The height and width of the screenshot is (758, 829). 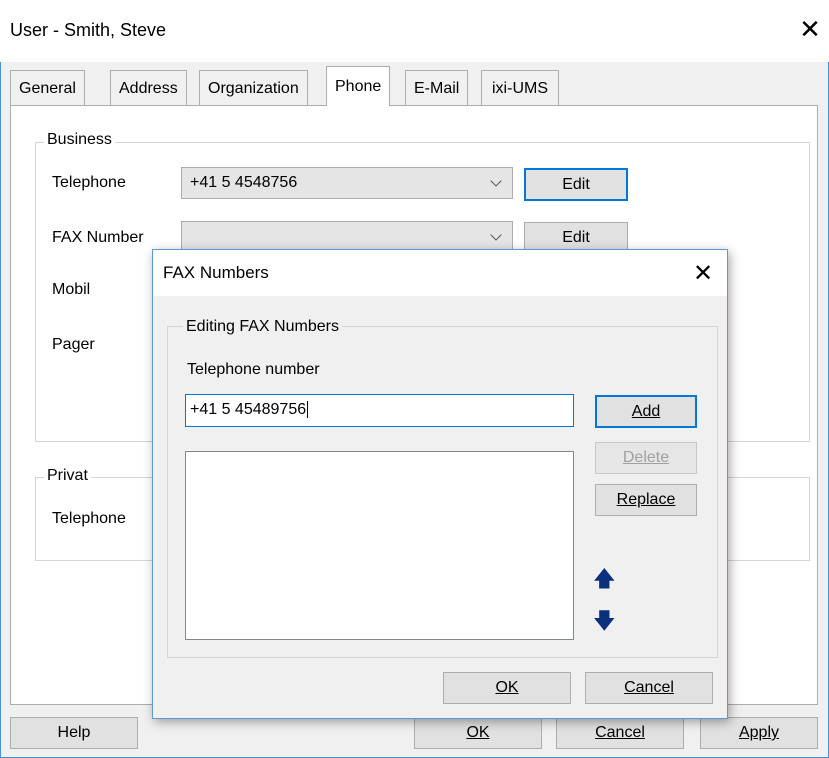 I want to click on delete-button-label: Delete, so click(x=646, y=457).